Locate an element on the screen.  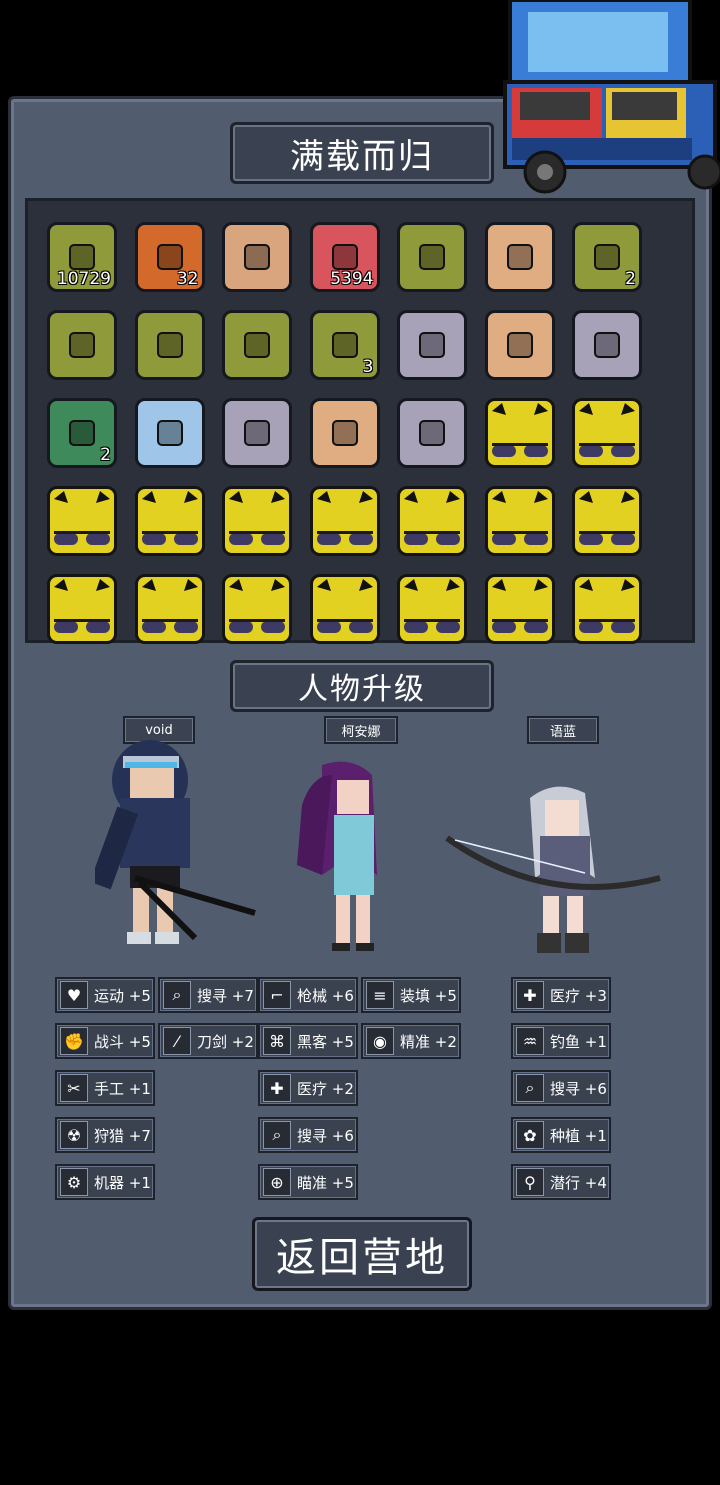
loot-slot: 10729 is located at coordinates (82, 257).